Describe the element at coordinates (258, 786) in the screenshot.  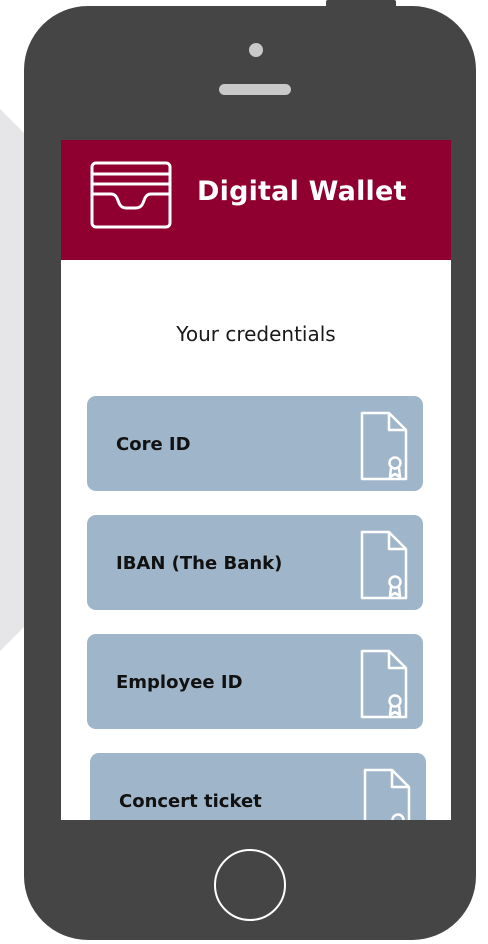
I see `credential-card-concert-ticket: Concert ticket` at that location.